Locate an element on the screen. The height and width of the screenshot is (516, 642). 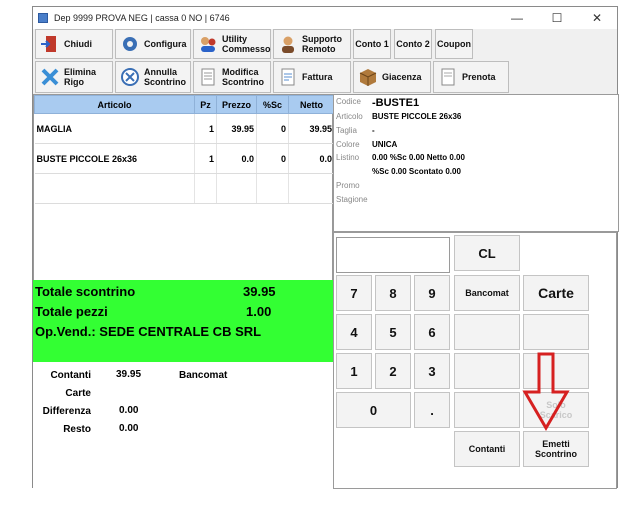
totale-pezzi-value: 1.00 is located at coordinates (259, 311).